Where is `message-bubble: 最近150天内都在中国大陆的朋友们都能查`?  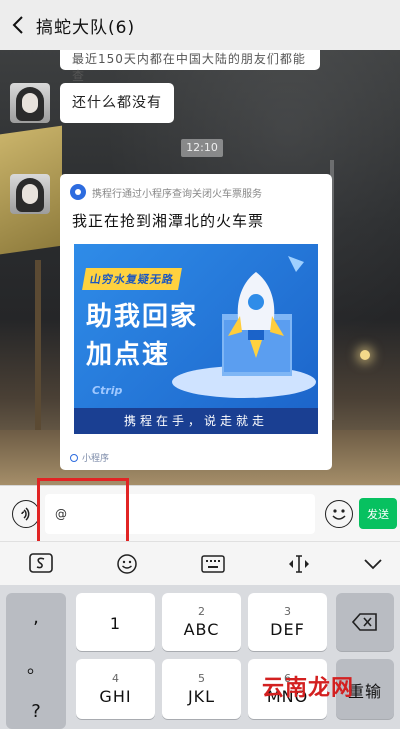 message-bubble: 最近150天内都在中国大陆的朋友们都能查 is located at coordinates (190, 66).